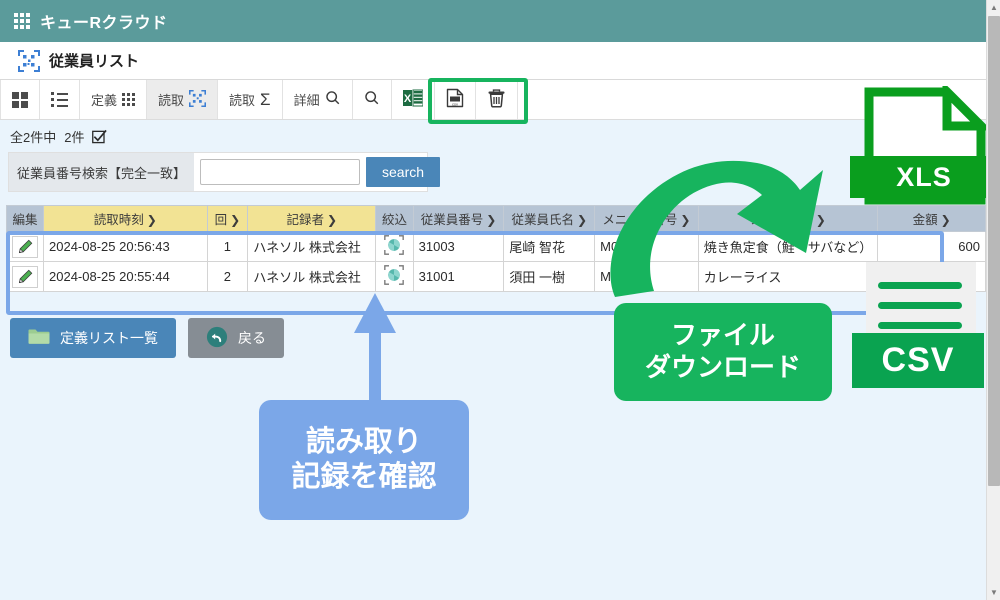 The height and width of the screenshot is (600, 1000). What do you see at coordinates (364, 460) in the screenshot?
I see `read-record-callout: 読み取り 記録を確認` at bounding box center [364, 460].